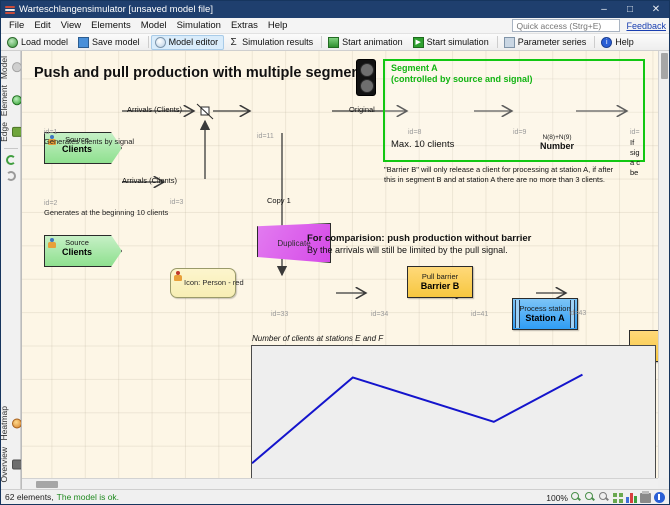  I want to click on number-formula: N(8)+N(9), so click(557, 137).